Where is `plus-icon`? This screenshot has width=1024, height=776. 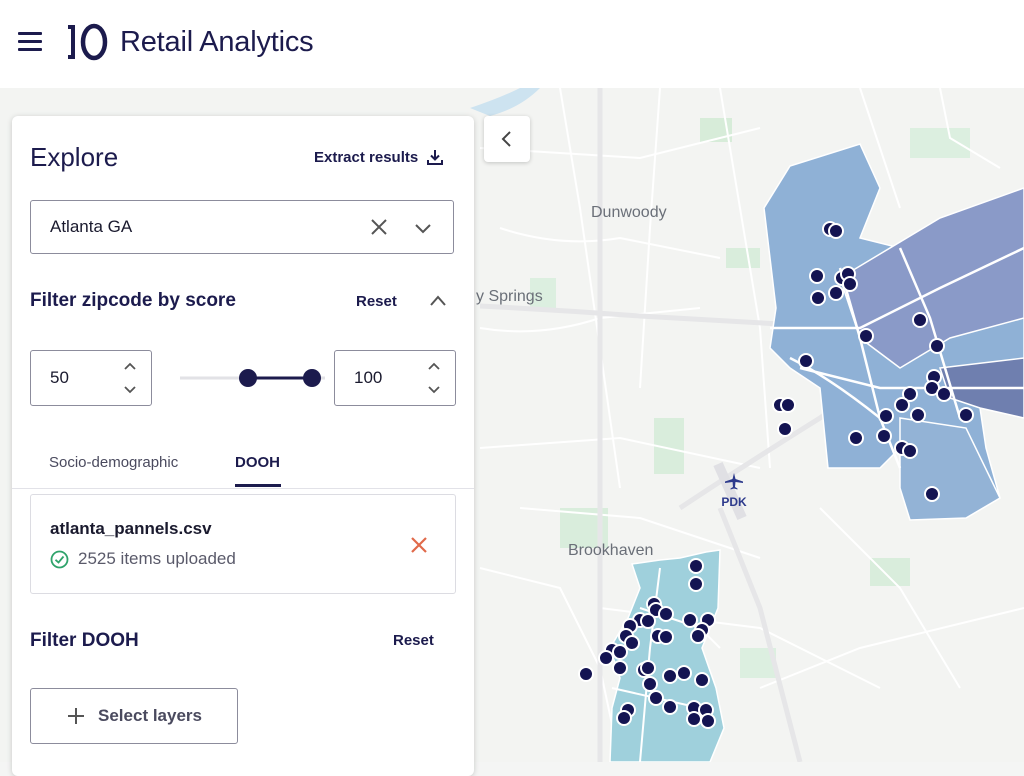
plus-icon is located at coordinates (76, 716).